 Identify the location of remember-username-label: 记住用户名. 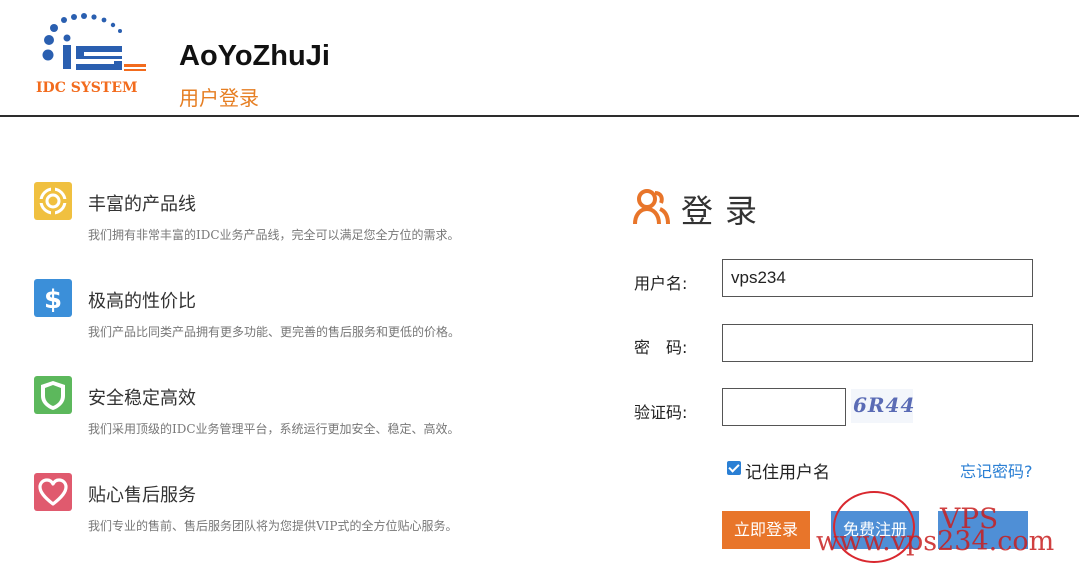
(787, 470).